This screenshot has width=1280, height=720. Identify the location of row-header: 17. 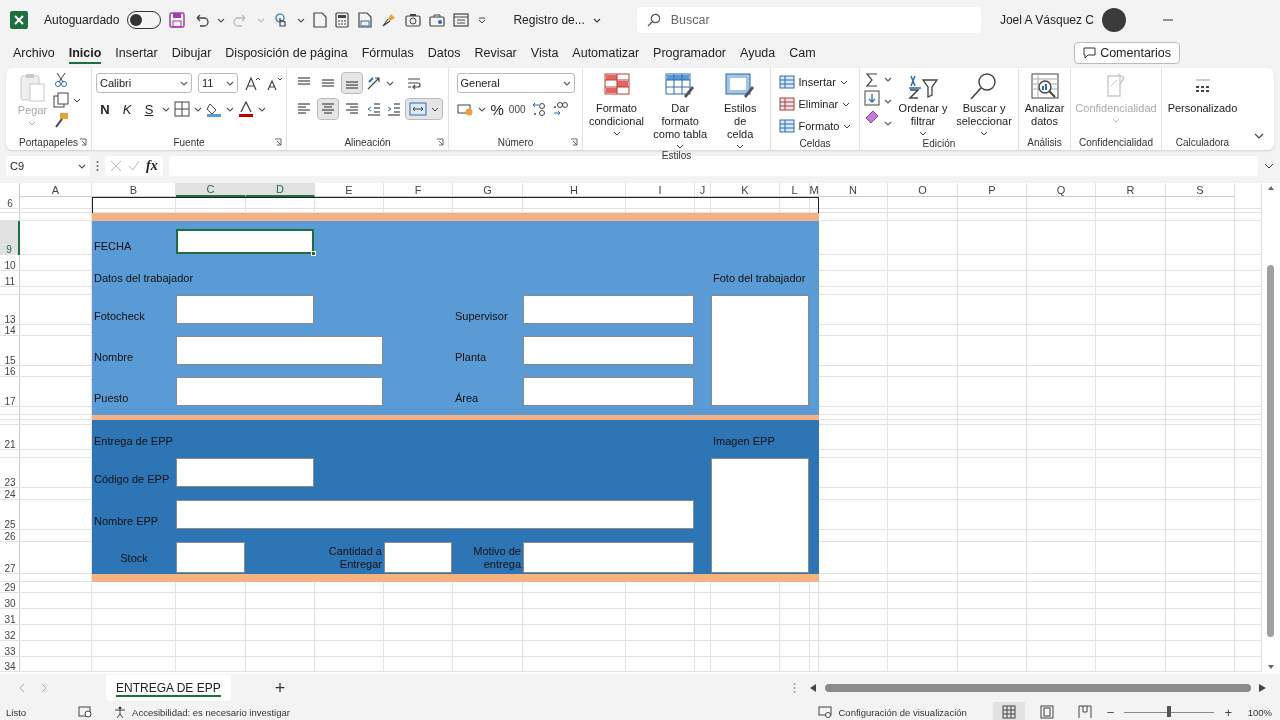
(10, 392).